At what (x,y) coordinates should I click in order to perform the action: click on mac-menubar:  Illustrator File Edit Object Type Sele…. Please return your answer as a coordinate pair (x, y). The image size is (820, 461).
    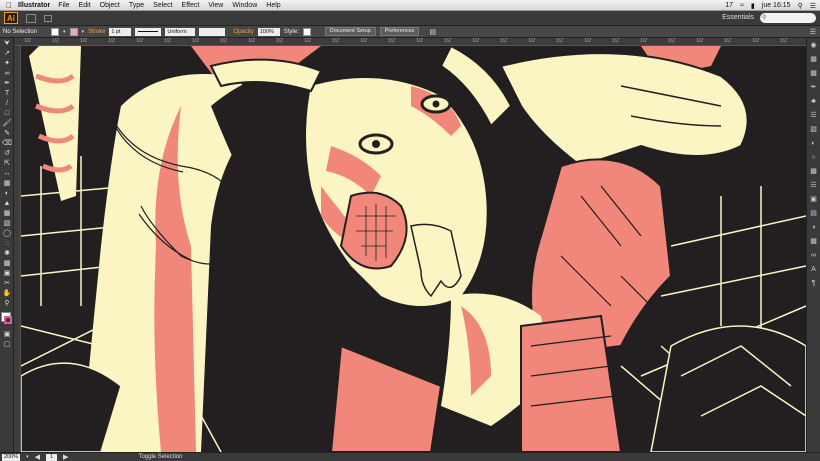
    Looking at the image, I should click on (410, 5).